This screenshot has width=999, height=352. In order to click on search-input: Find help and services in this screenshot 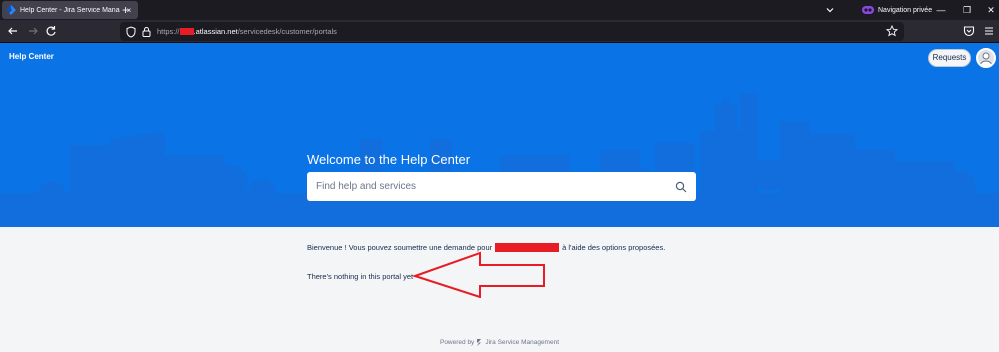, I will do `click(501, 186)`.